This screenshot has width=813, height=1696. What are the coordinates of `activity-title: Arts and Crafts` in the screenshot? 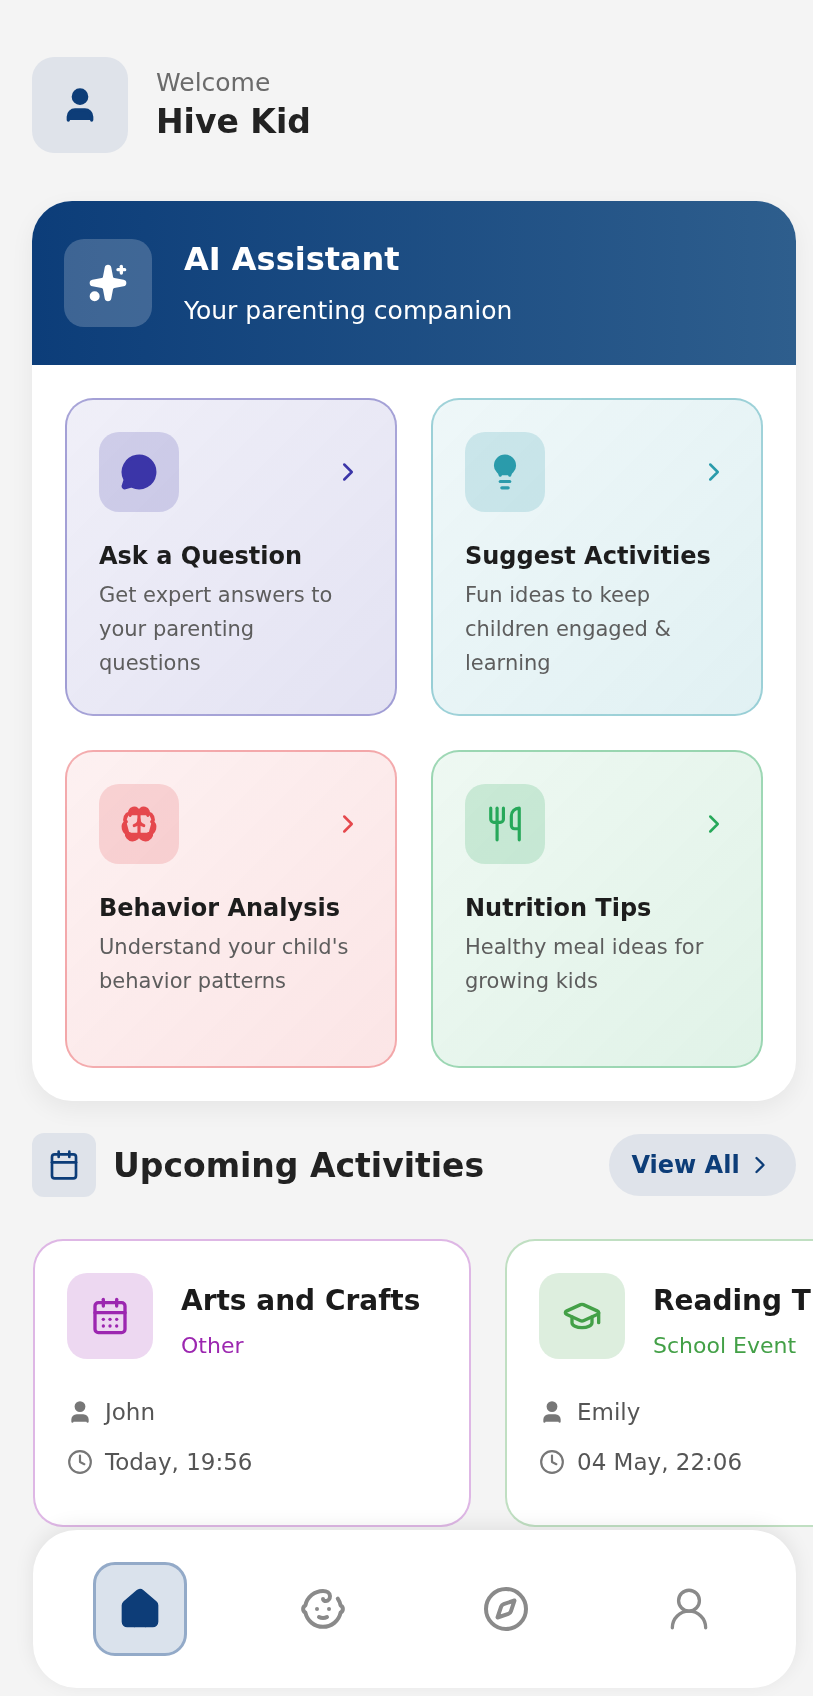 It's located at (301, 1301).